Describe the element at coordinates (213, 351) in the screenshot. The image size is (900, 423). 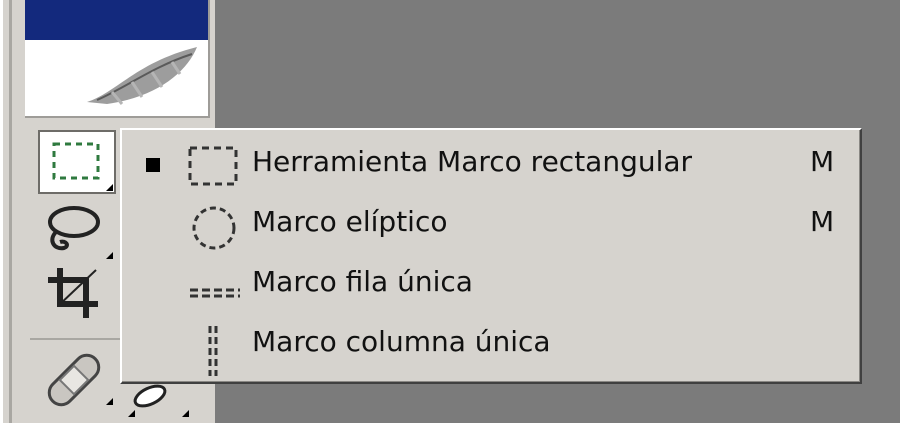
I see `single-column-marquee-icon` at that location.